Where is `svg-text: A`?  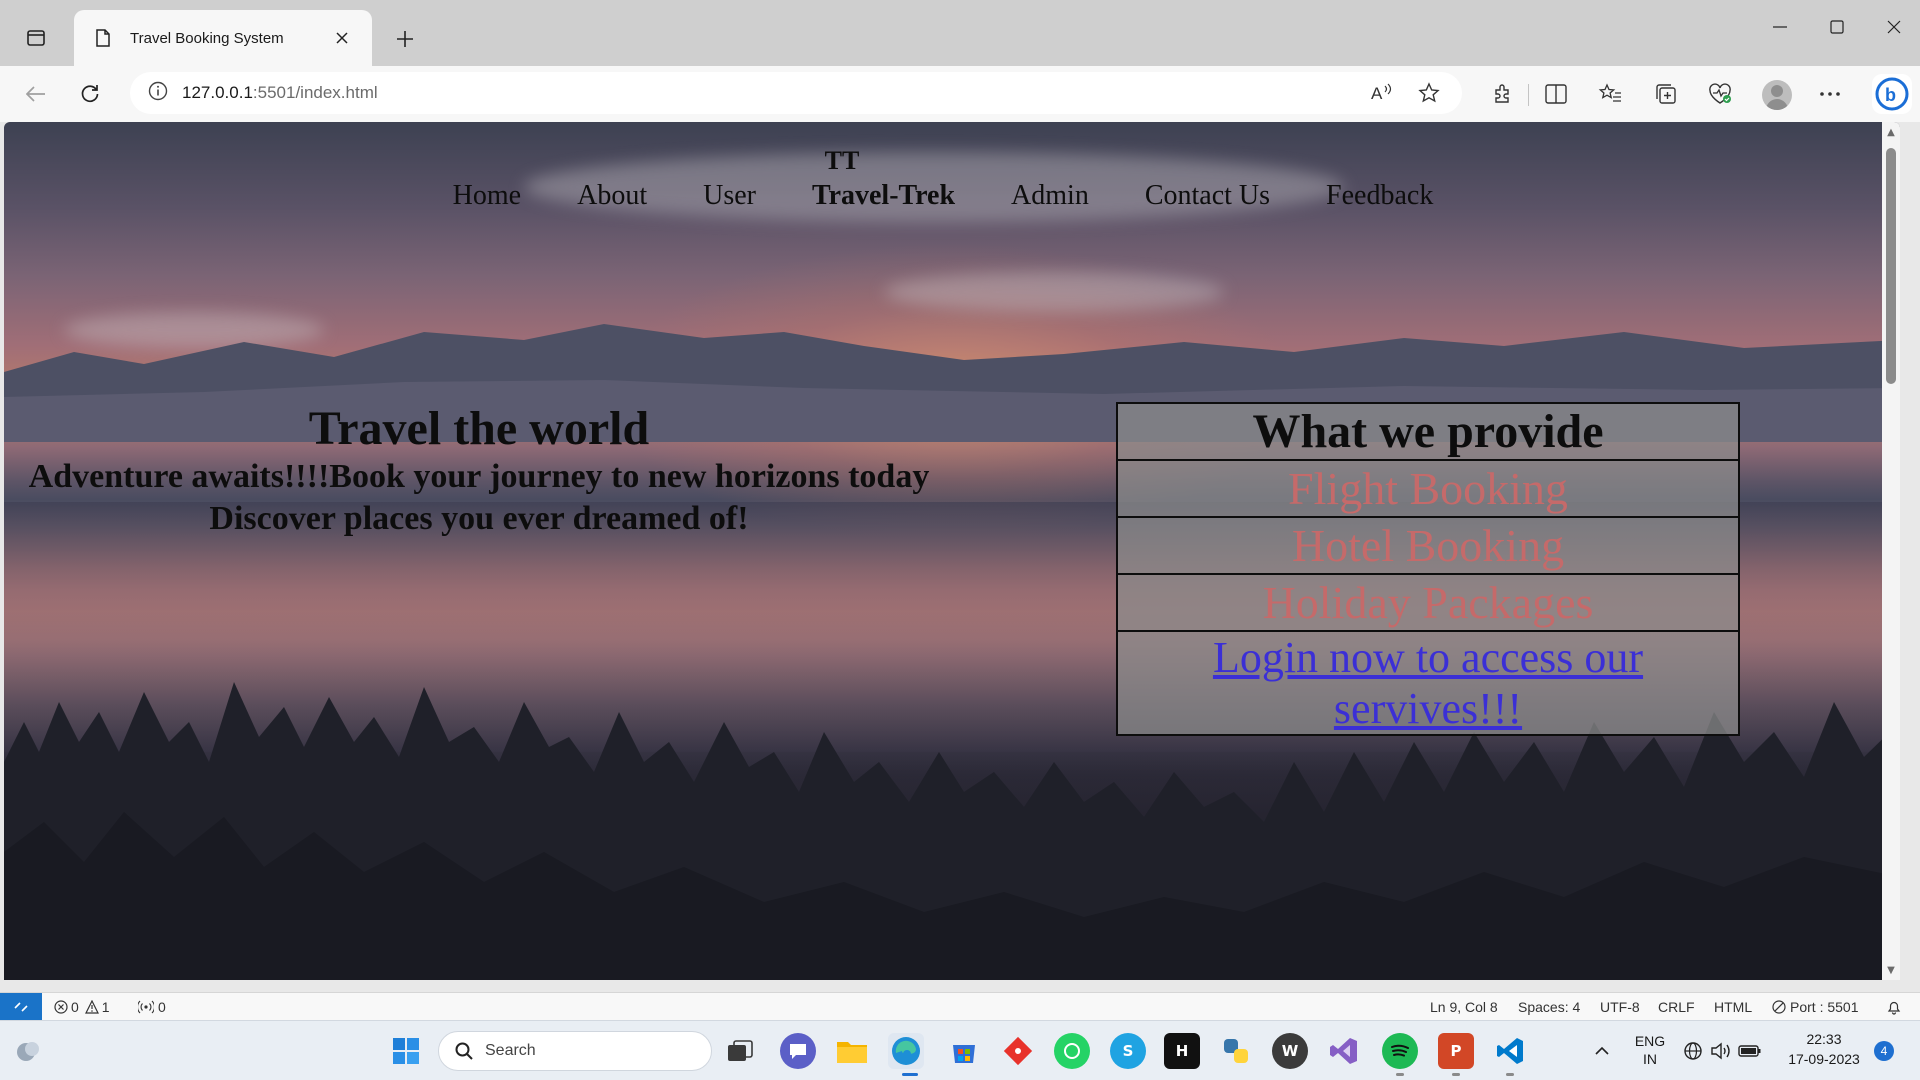 svg-text: A is located at coordinates (1377, 93).